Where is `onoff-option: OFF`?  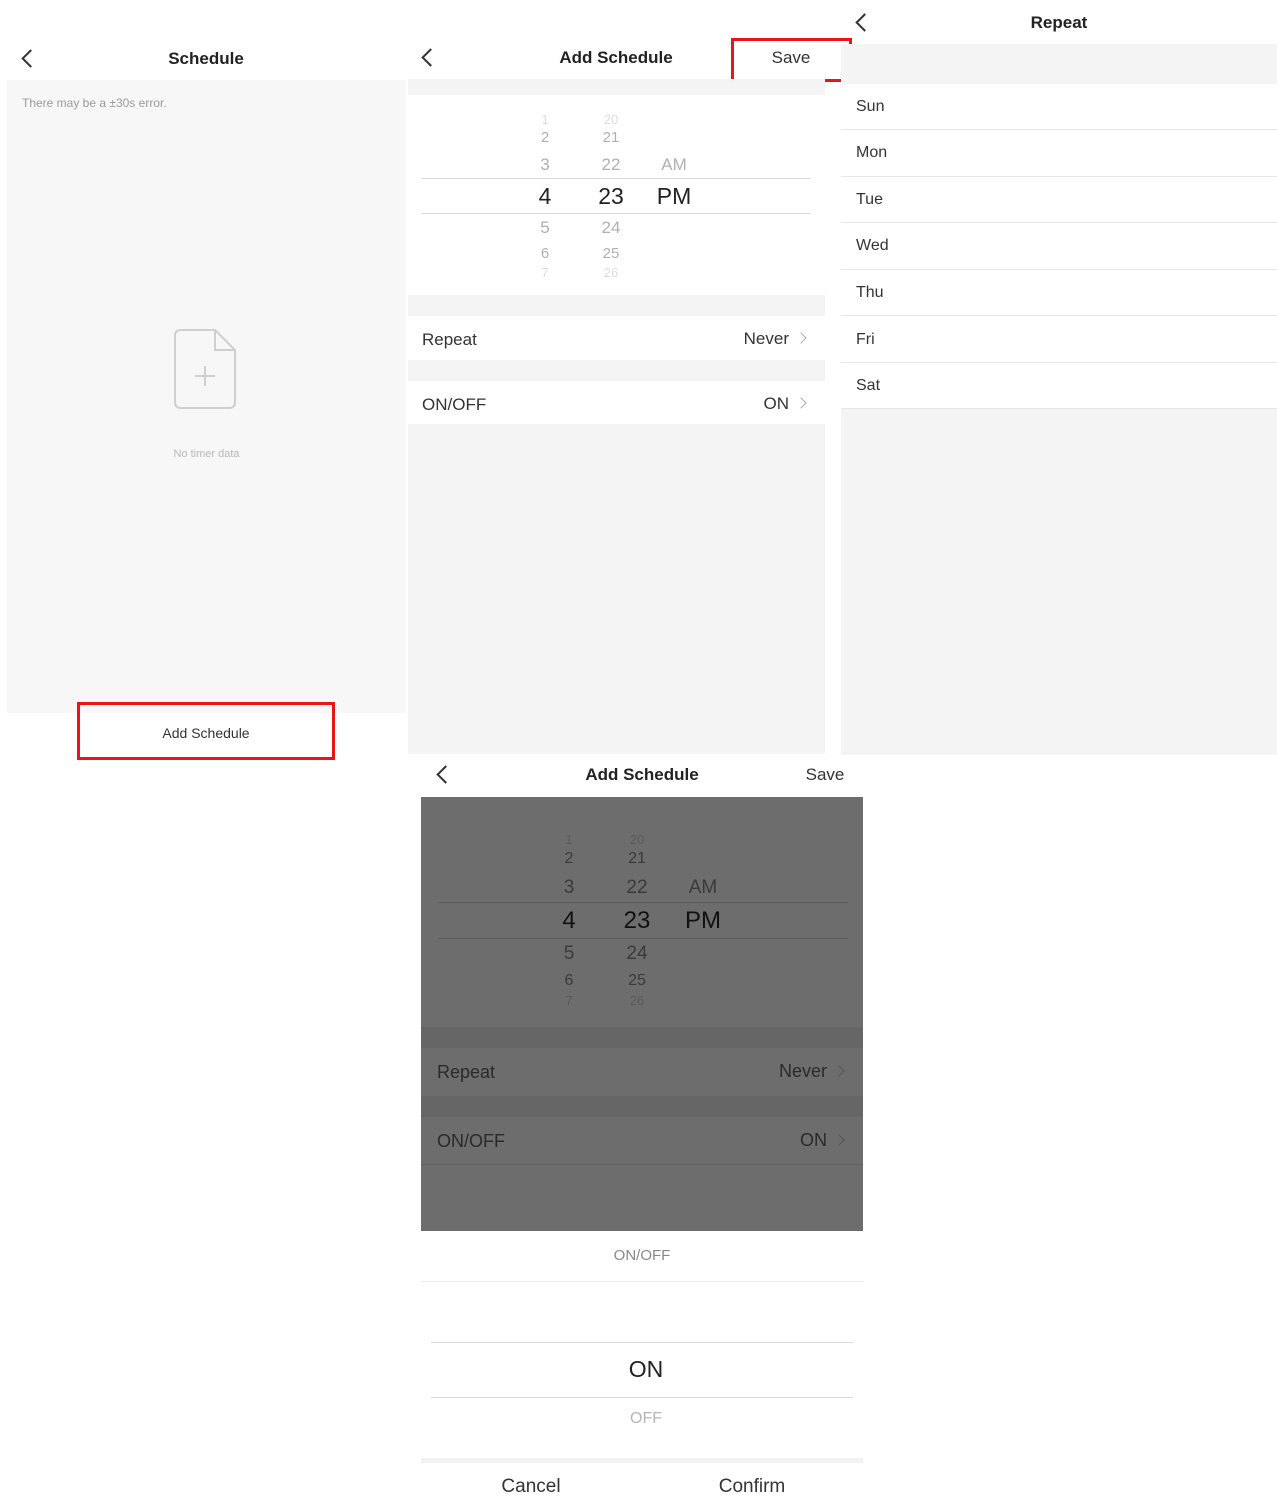
onoff-option: OFF is located at coordinates (646, 1419).